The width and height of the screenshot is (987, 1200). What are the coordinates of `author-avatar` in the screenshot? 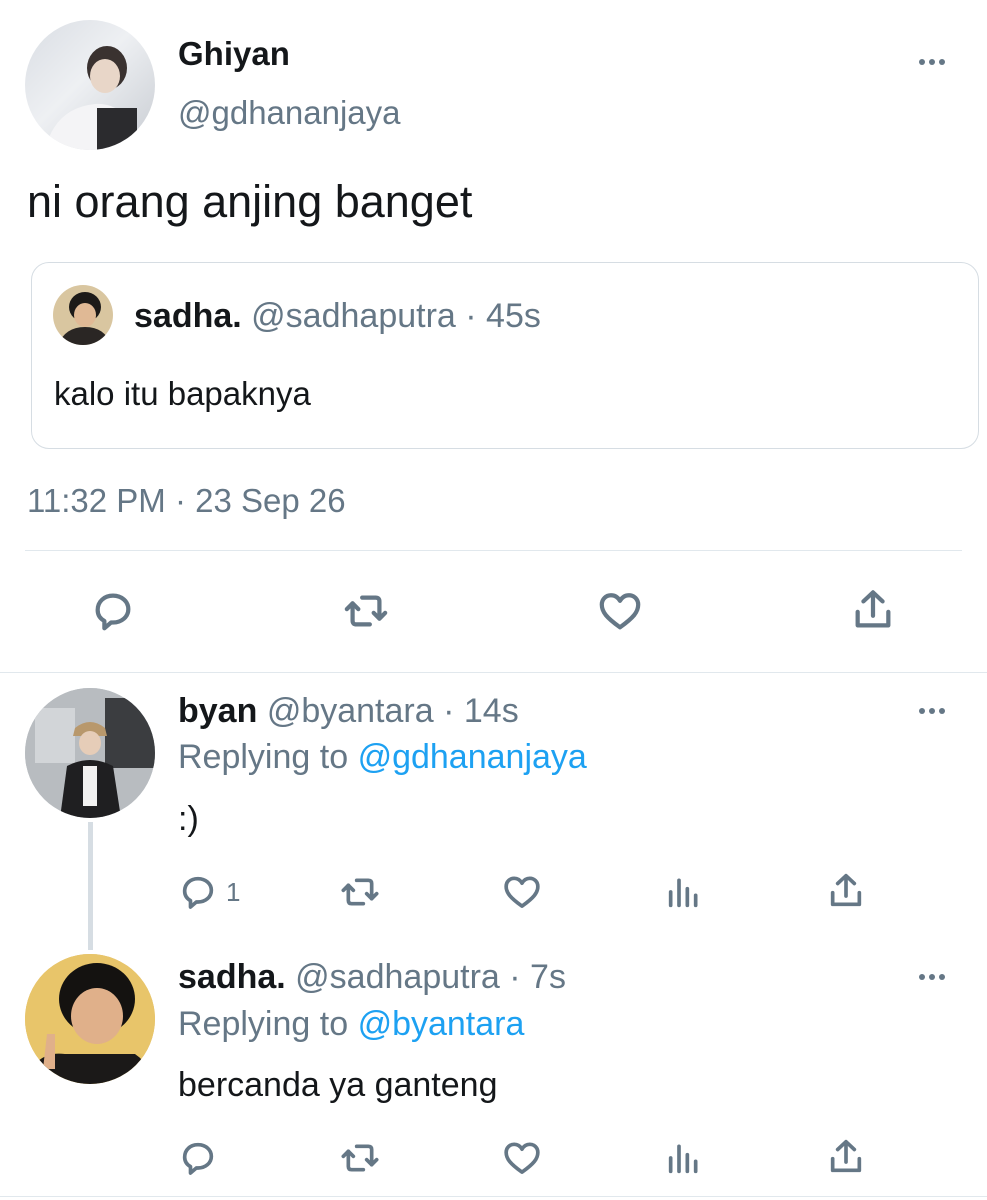 It's located at (90, 85).